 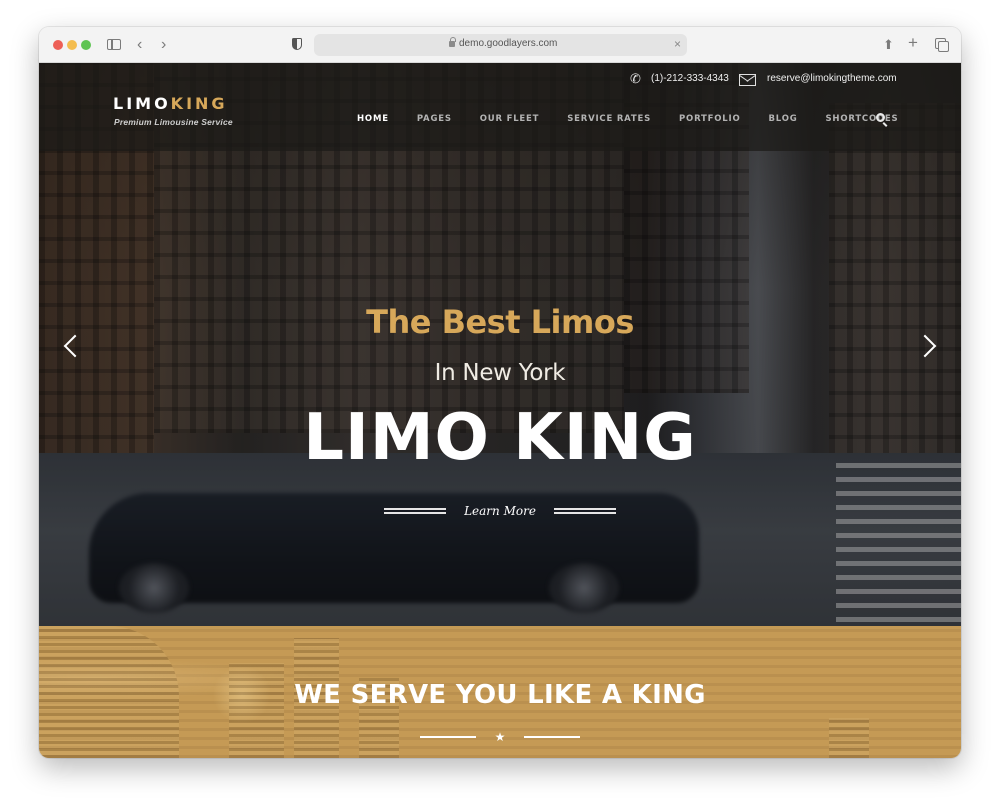 I want to click on star-icon: ★, so click(x=500, y=736).